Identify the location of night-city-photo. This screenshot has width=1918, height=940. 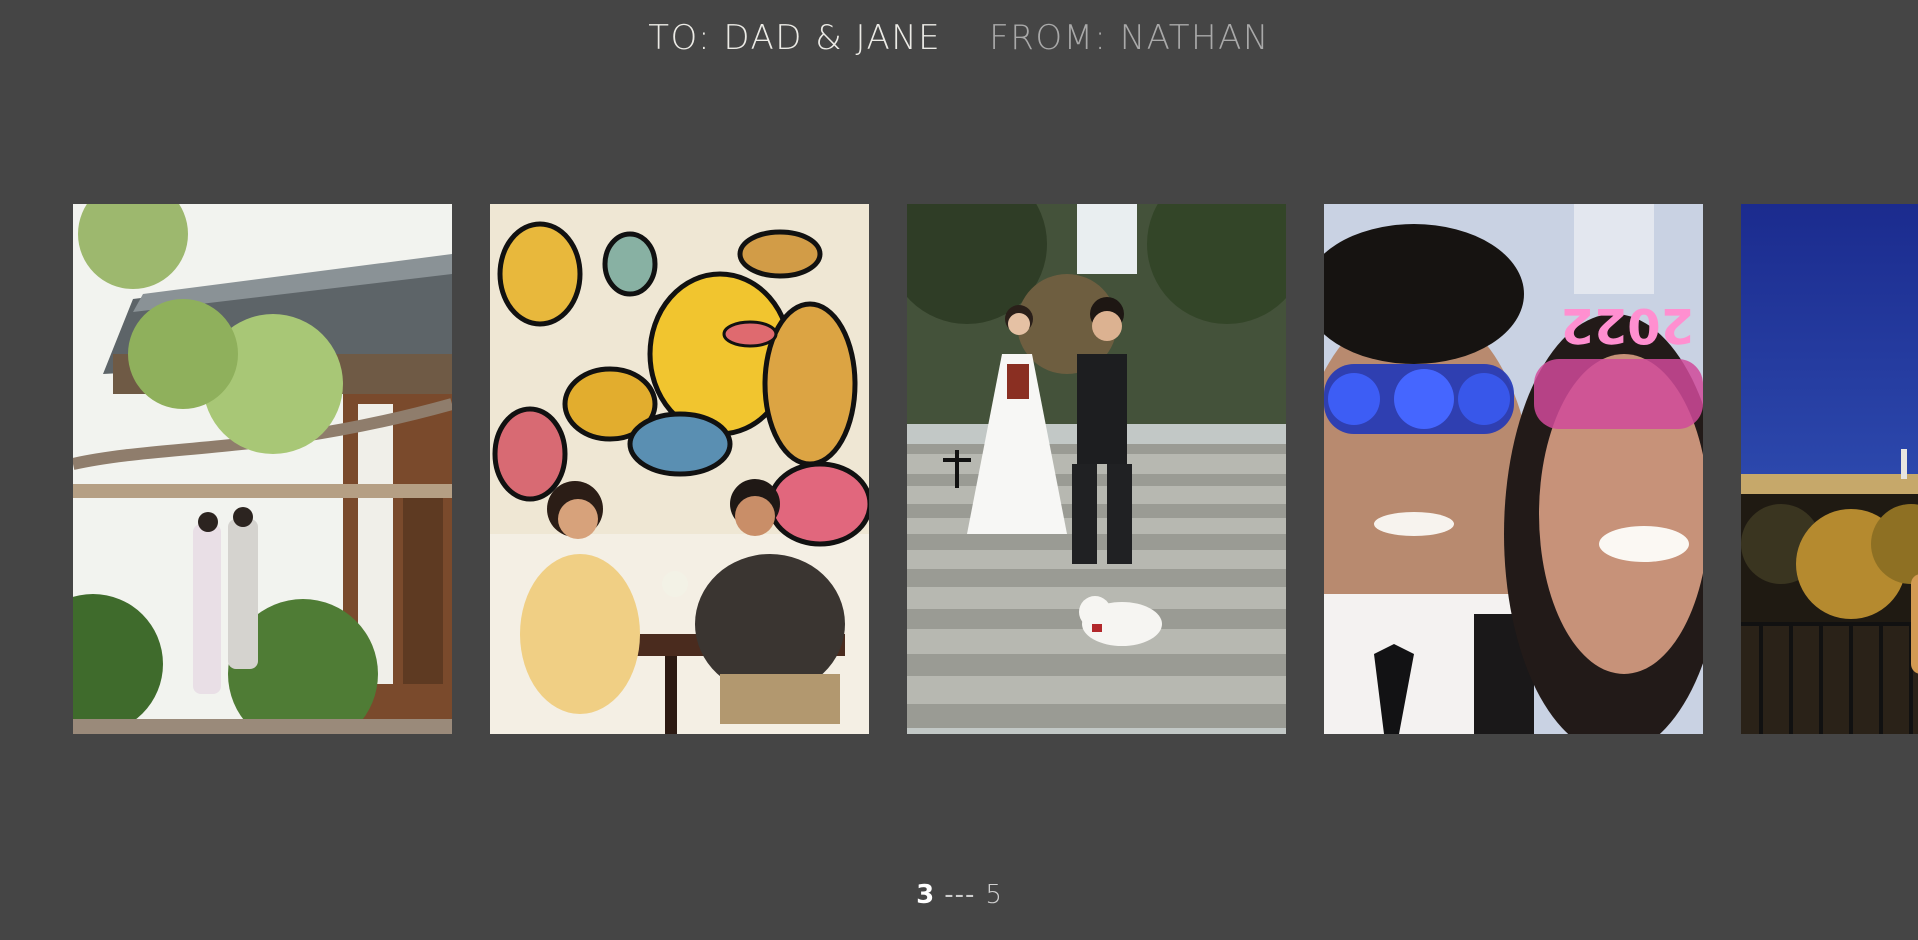
(1829, 469).